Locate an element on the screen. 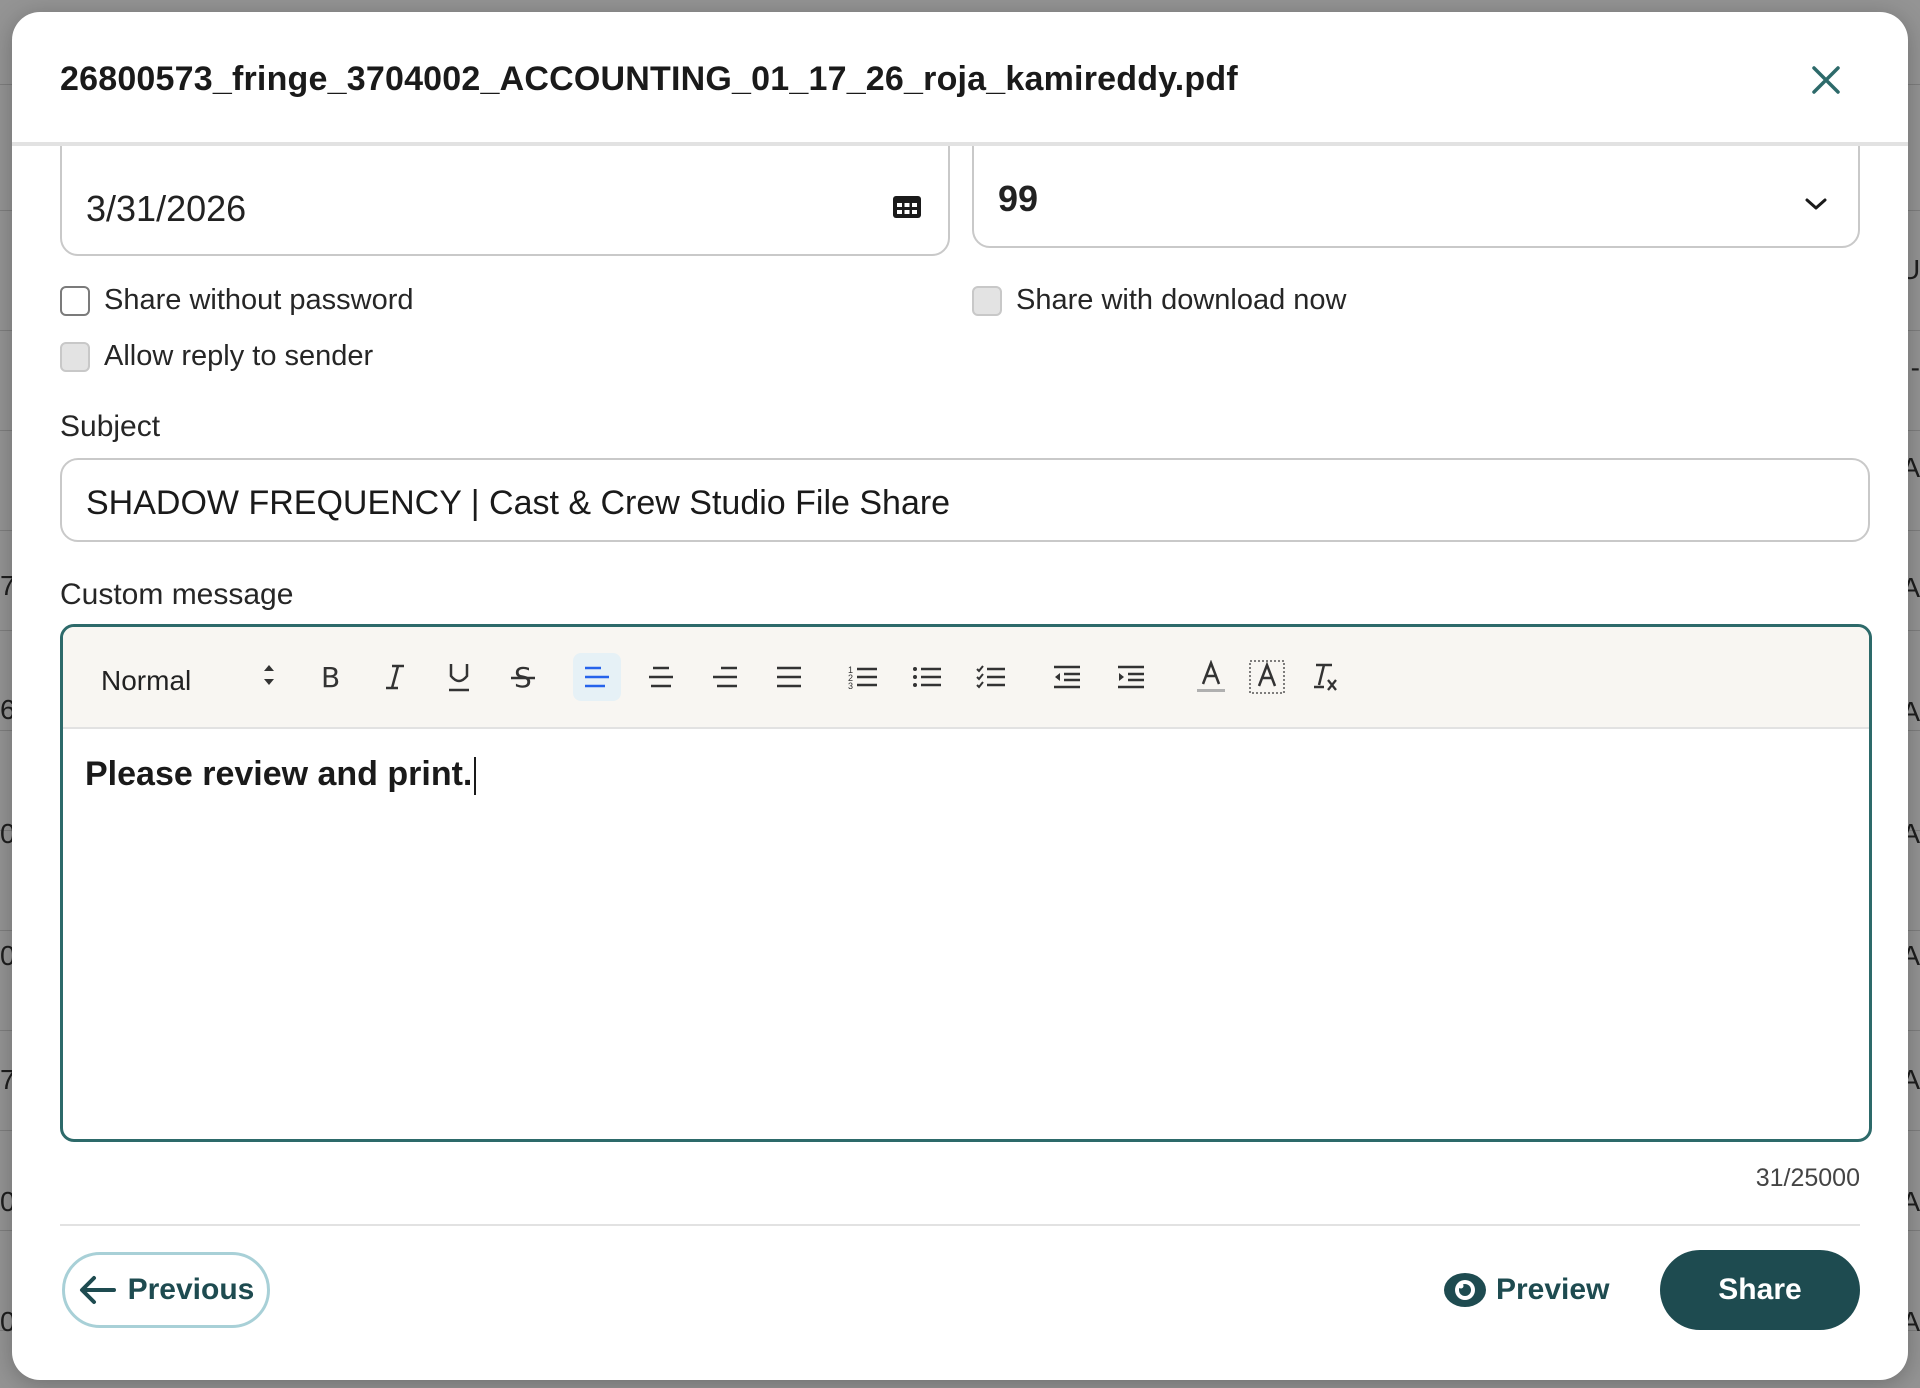  clear-format-button is located at coordinates (1325, 677).